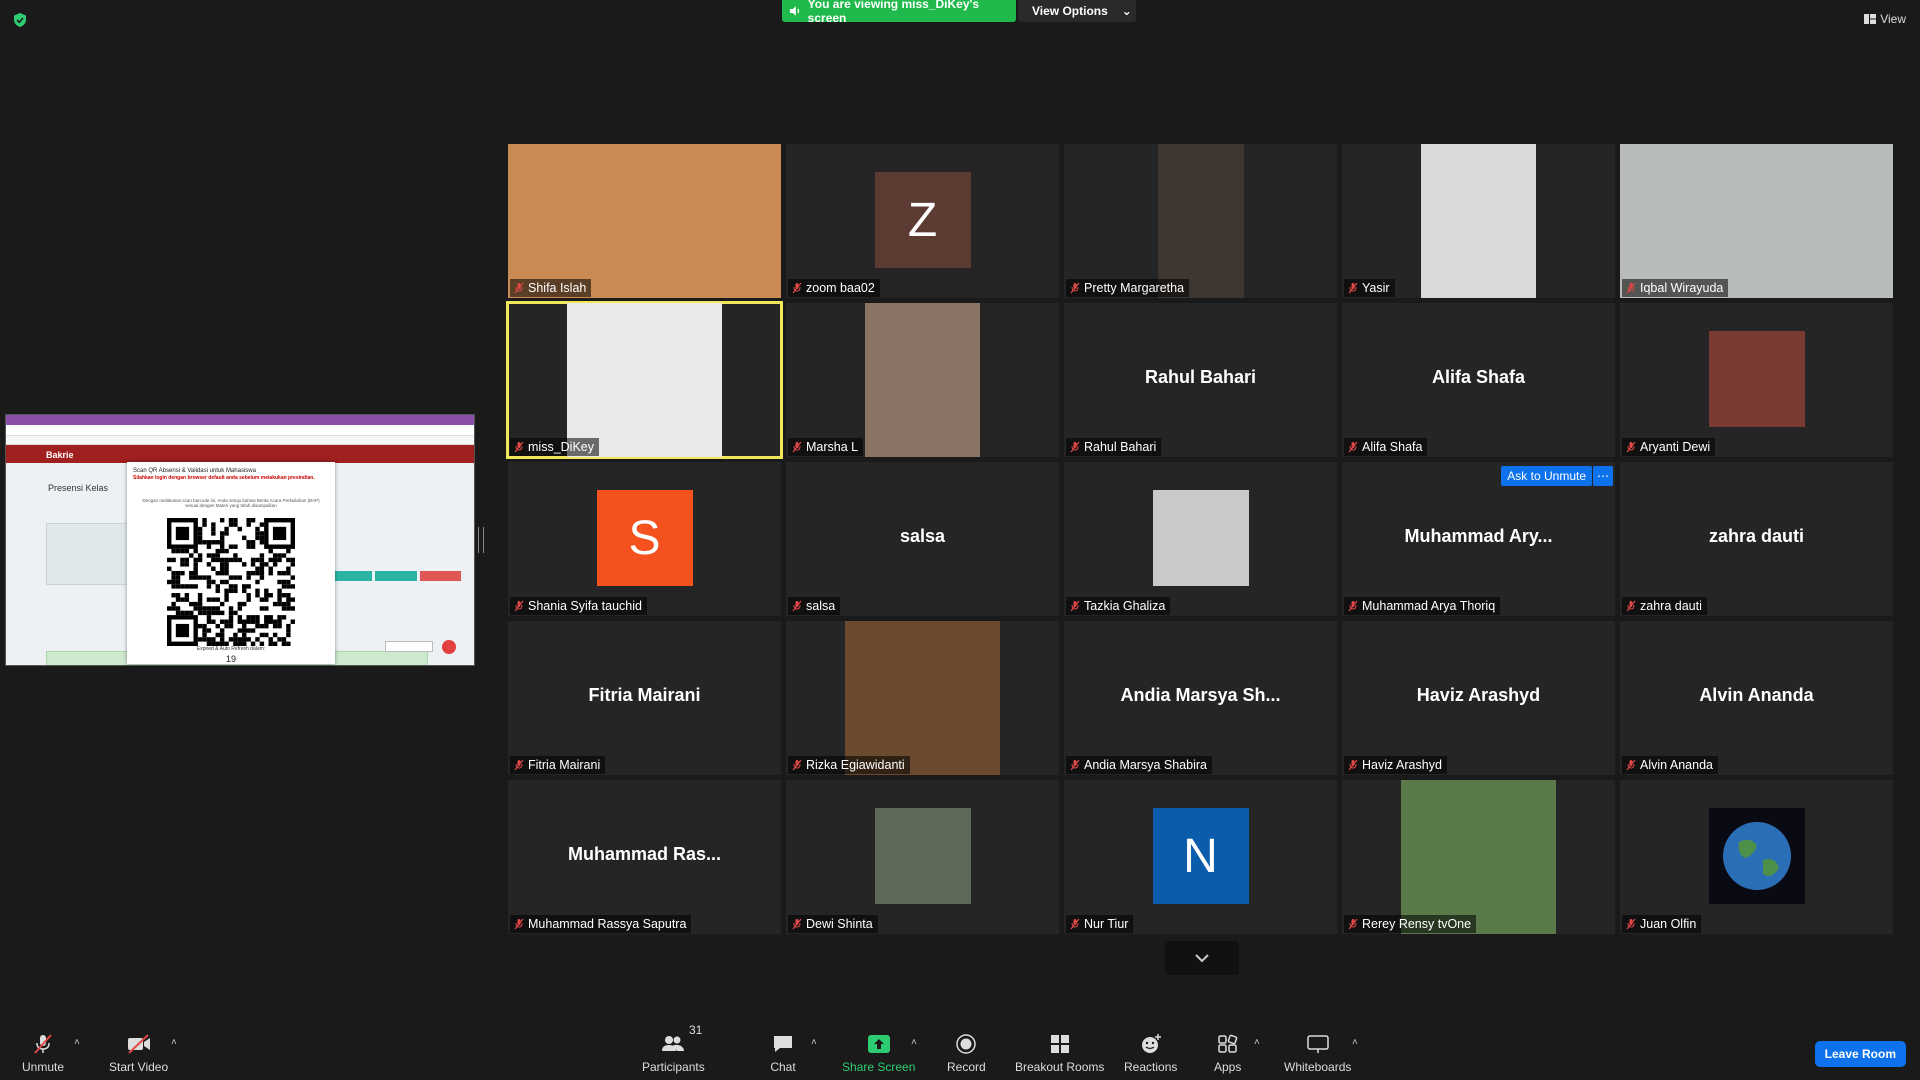 This screenshot has width=1920, height=1080. I want to click on share-options-caret: ˄, so click(914, 1042).